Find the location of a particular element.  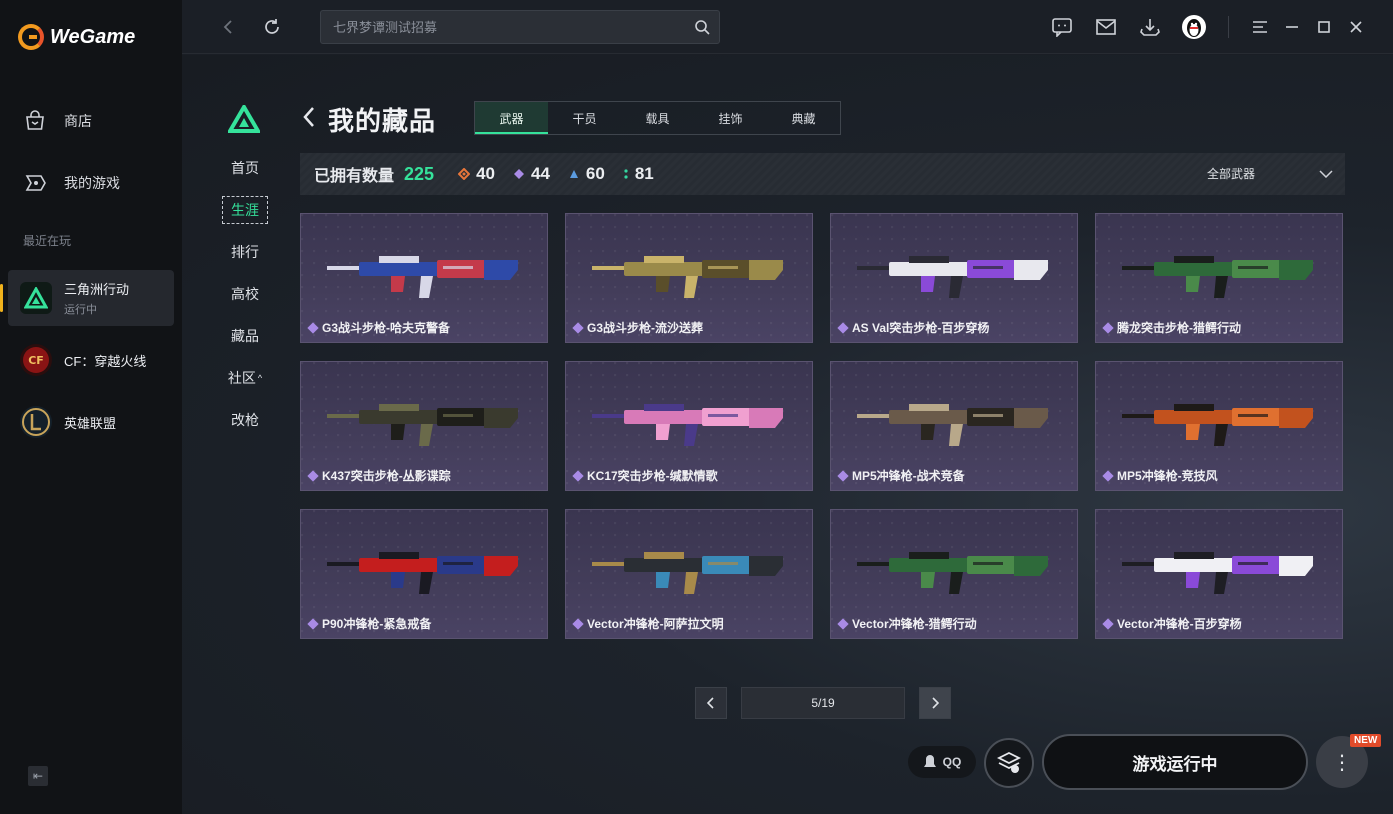

stat-value: 60 is located at coordinates (595, 173).